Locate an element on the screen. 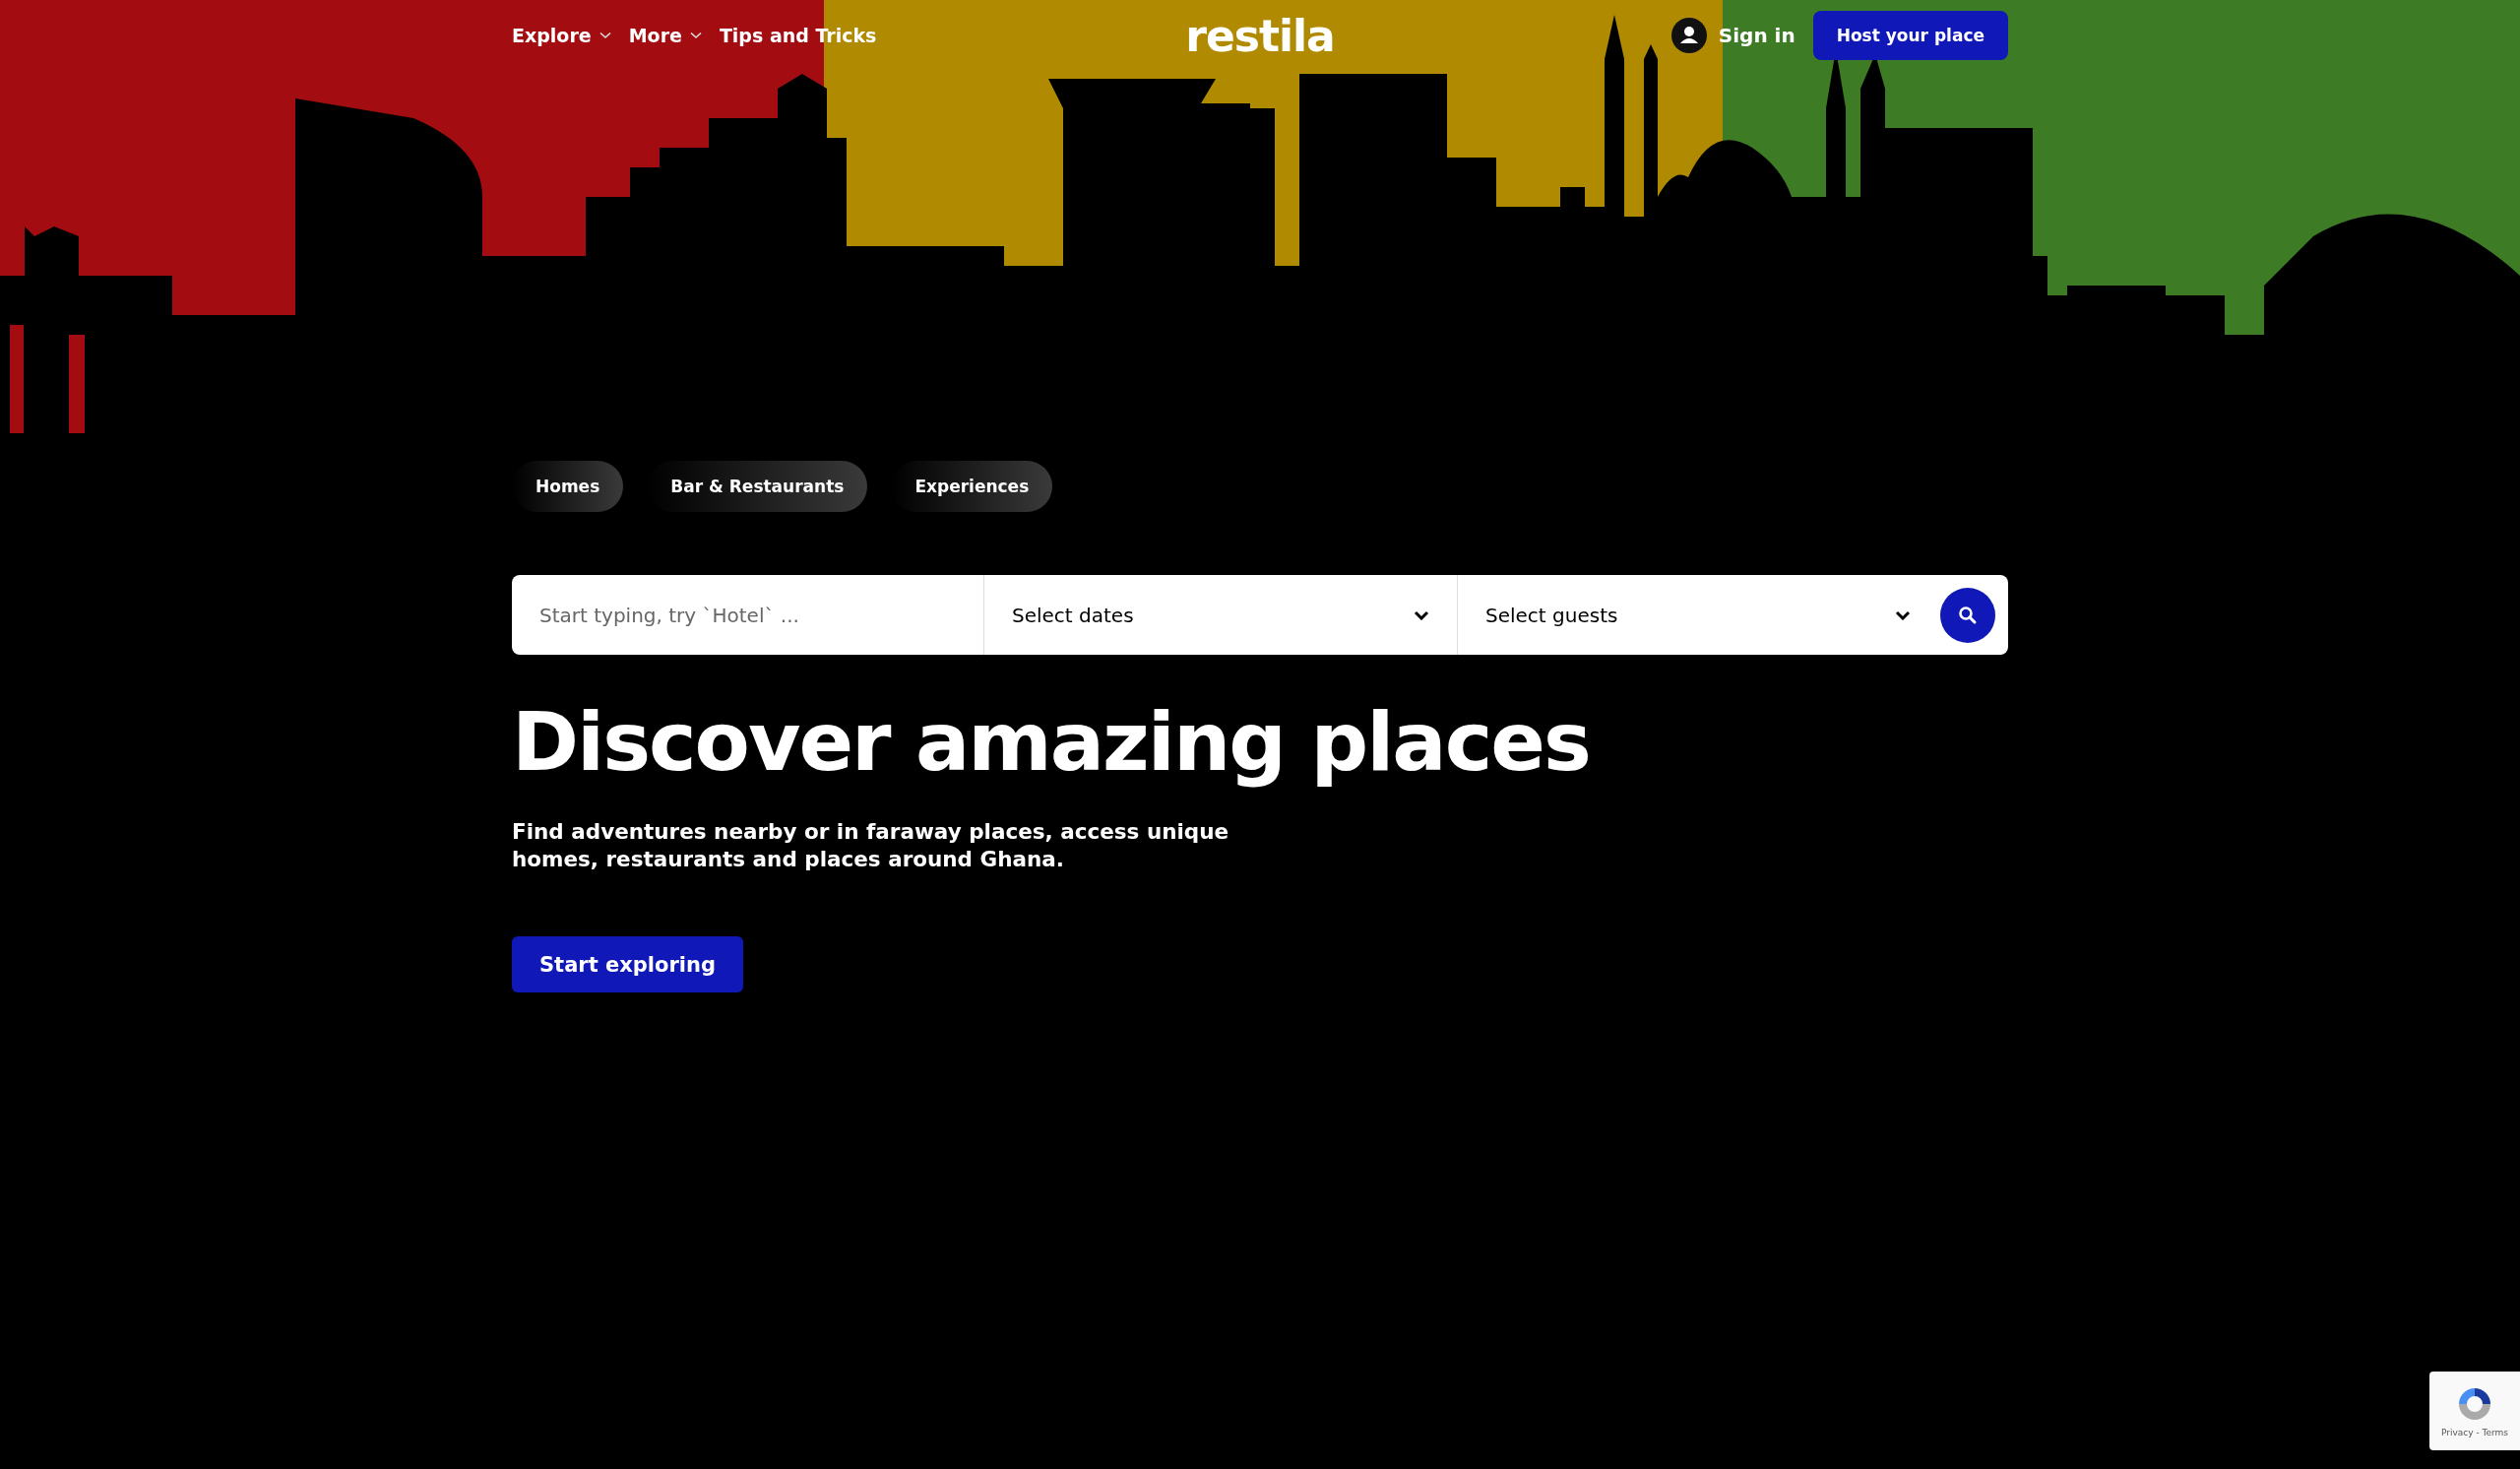 Image resolution: width=2520 pixels, height=1469 pixels. privacy-terms-link: Privacy - Terms is located at coordinates (2474, 1432).